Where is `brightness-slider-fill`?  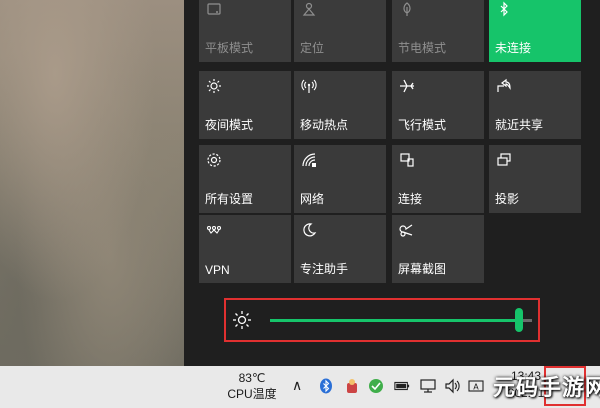 brightness-slider-fill is located at coordinates (394, 320).